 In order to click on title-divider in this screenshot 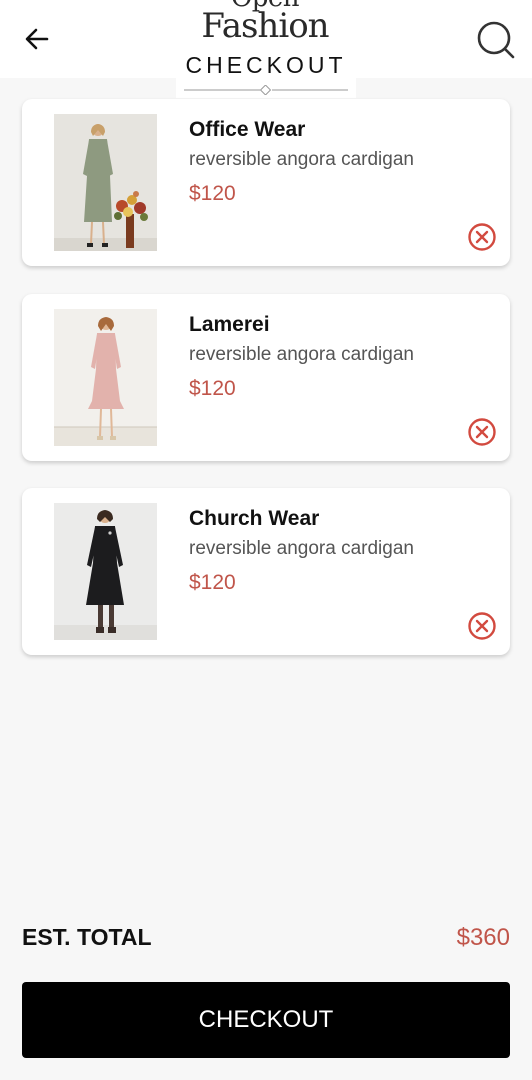, I will do `click(266, 90)`.